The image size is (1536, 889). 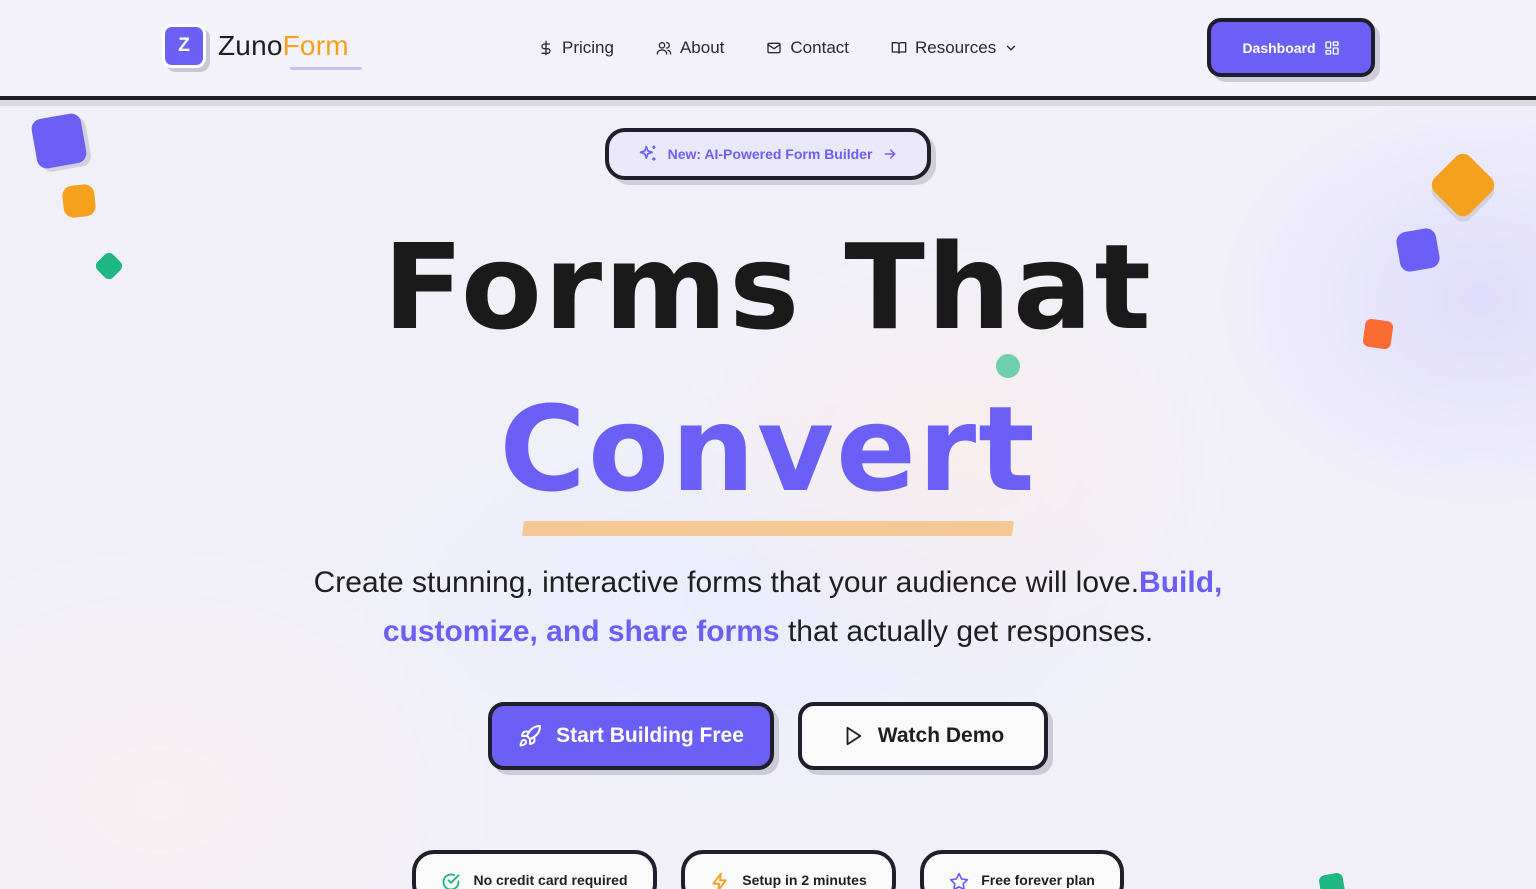 I want to click on play-icon, so click(x=854, y=736).